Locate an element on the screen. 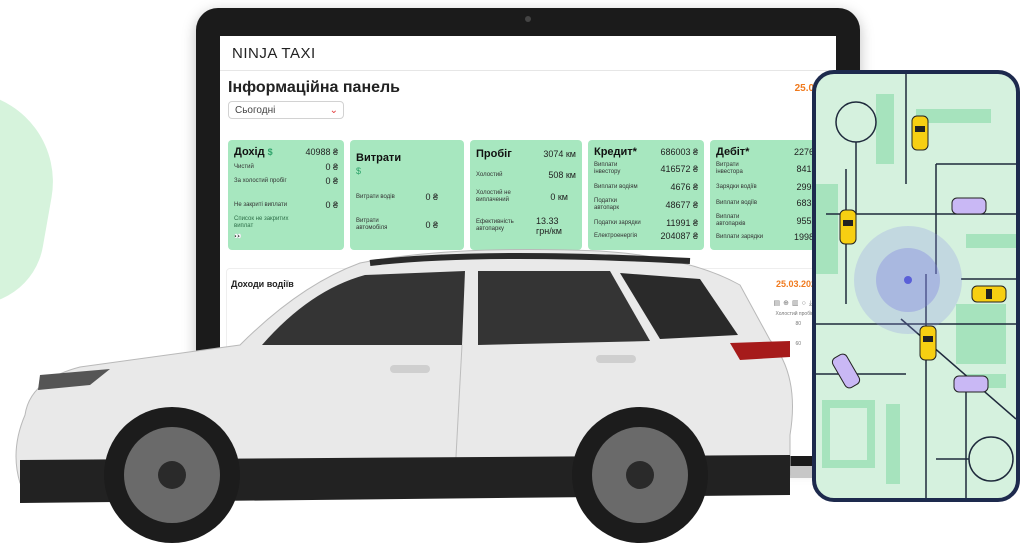  credit-total: 686003 ₴ is located at coordinates (679, 152).